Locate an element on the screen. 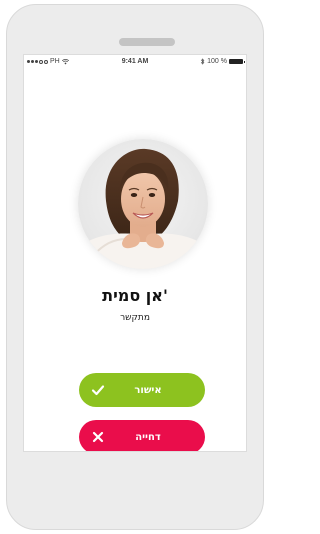 The width and height of the screenshot is (320, 534). battery-icon is located at coordinates (237, 61).